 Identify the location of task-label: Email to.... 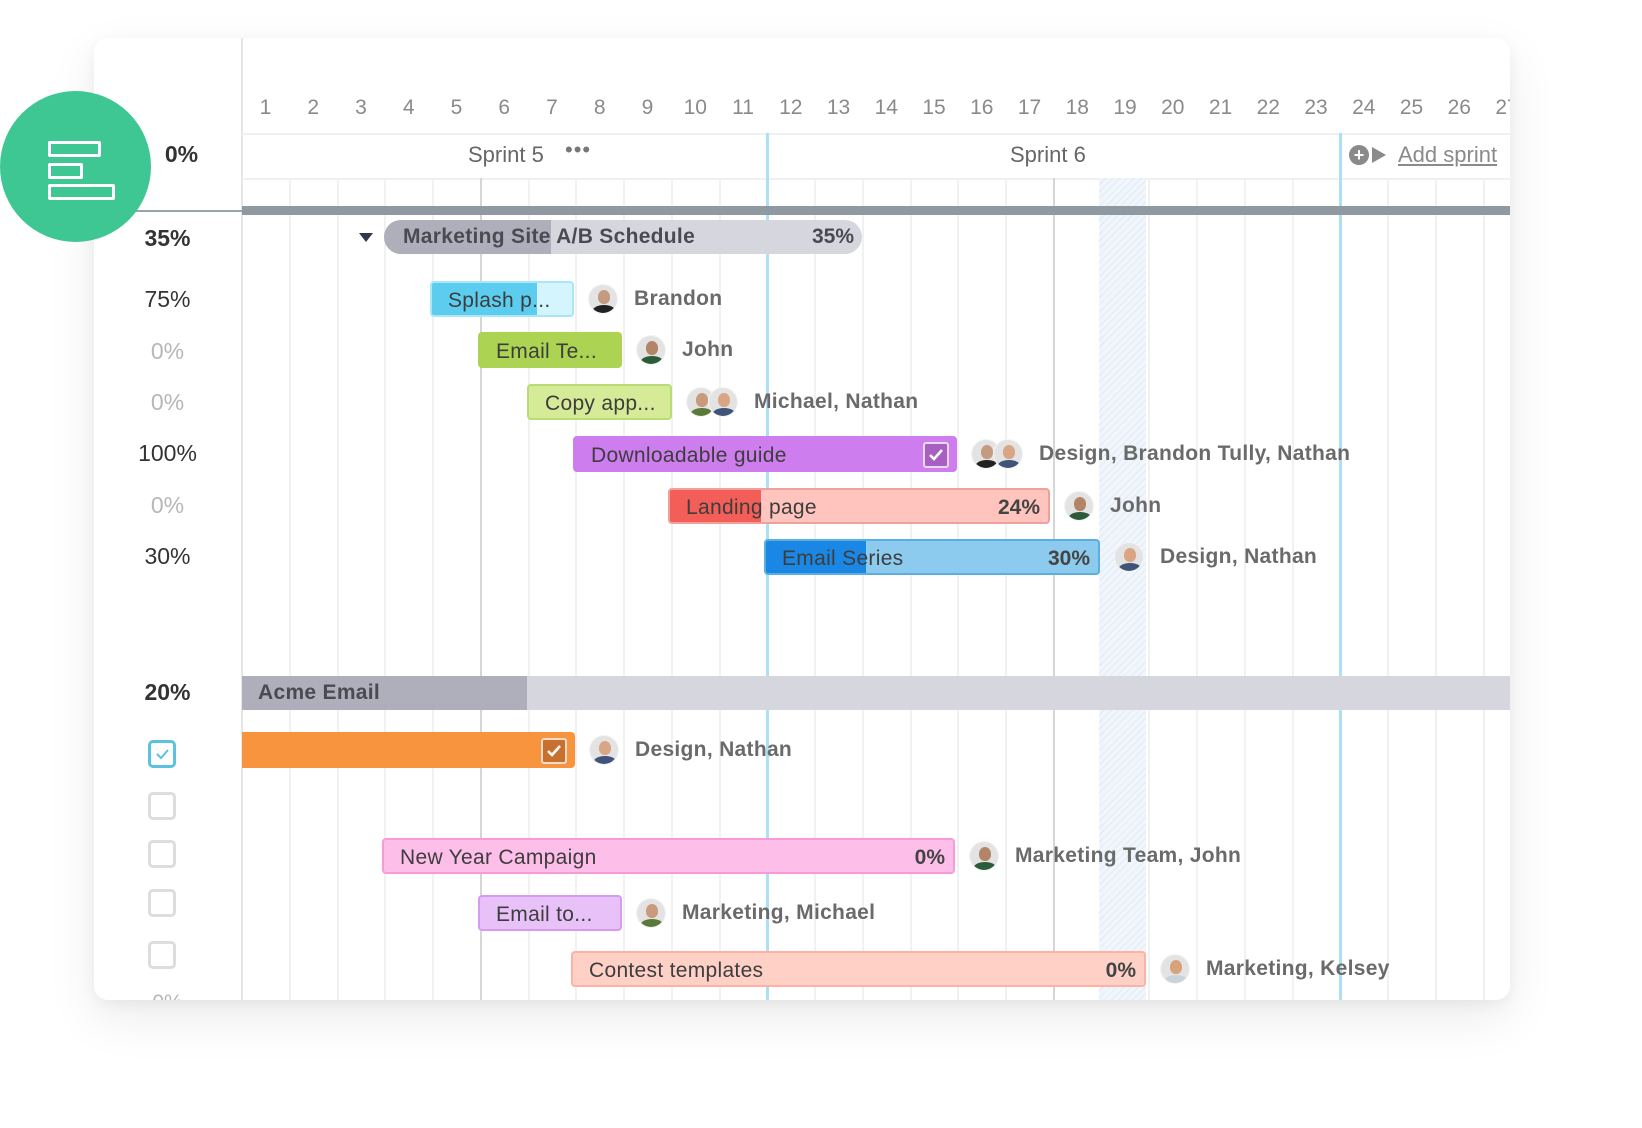
(544, 914).